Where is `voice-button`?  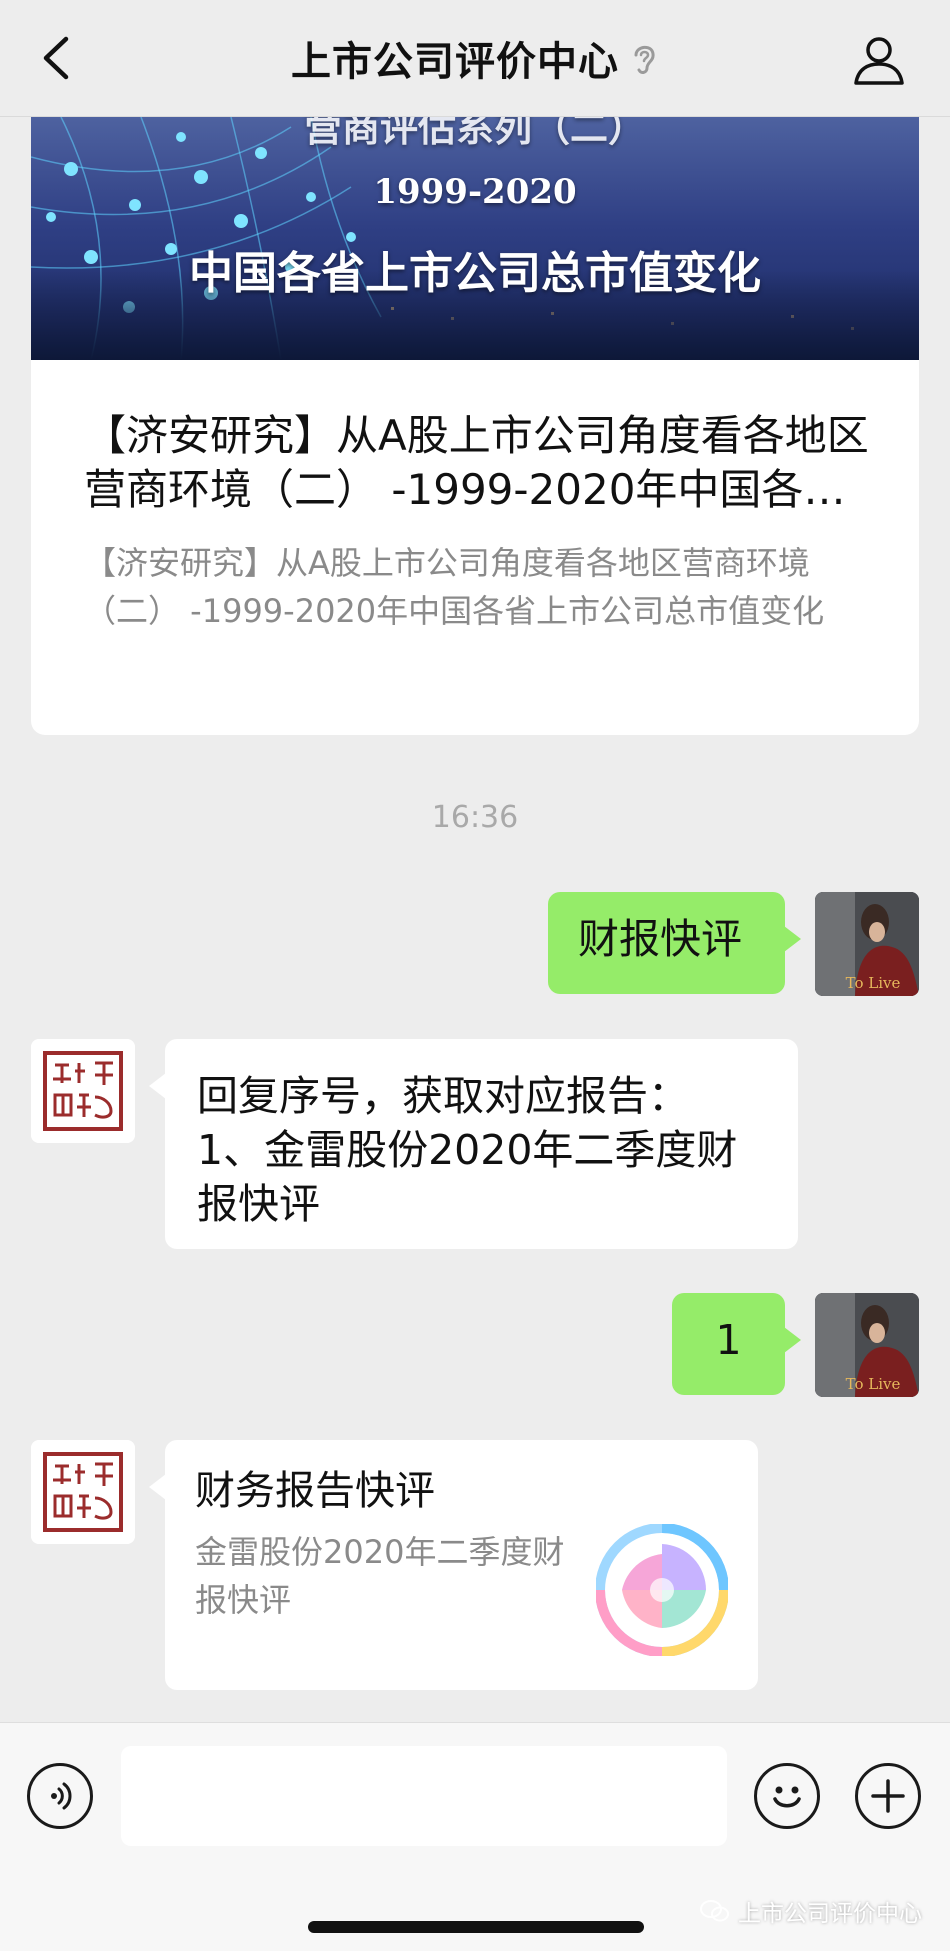 voice-button is located at coordinates (60, 1796).